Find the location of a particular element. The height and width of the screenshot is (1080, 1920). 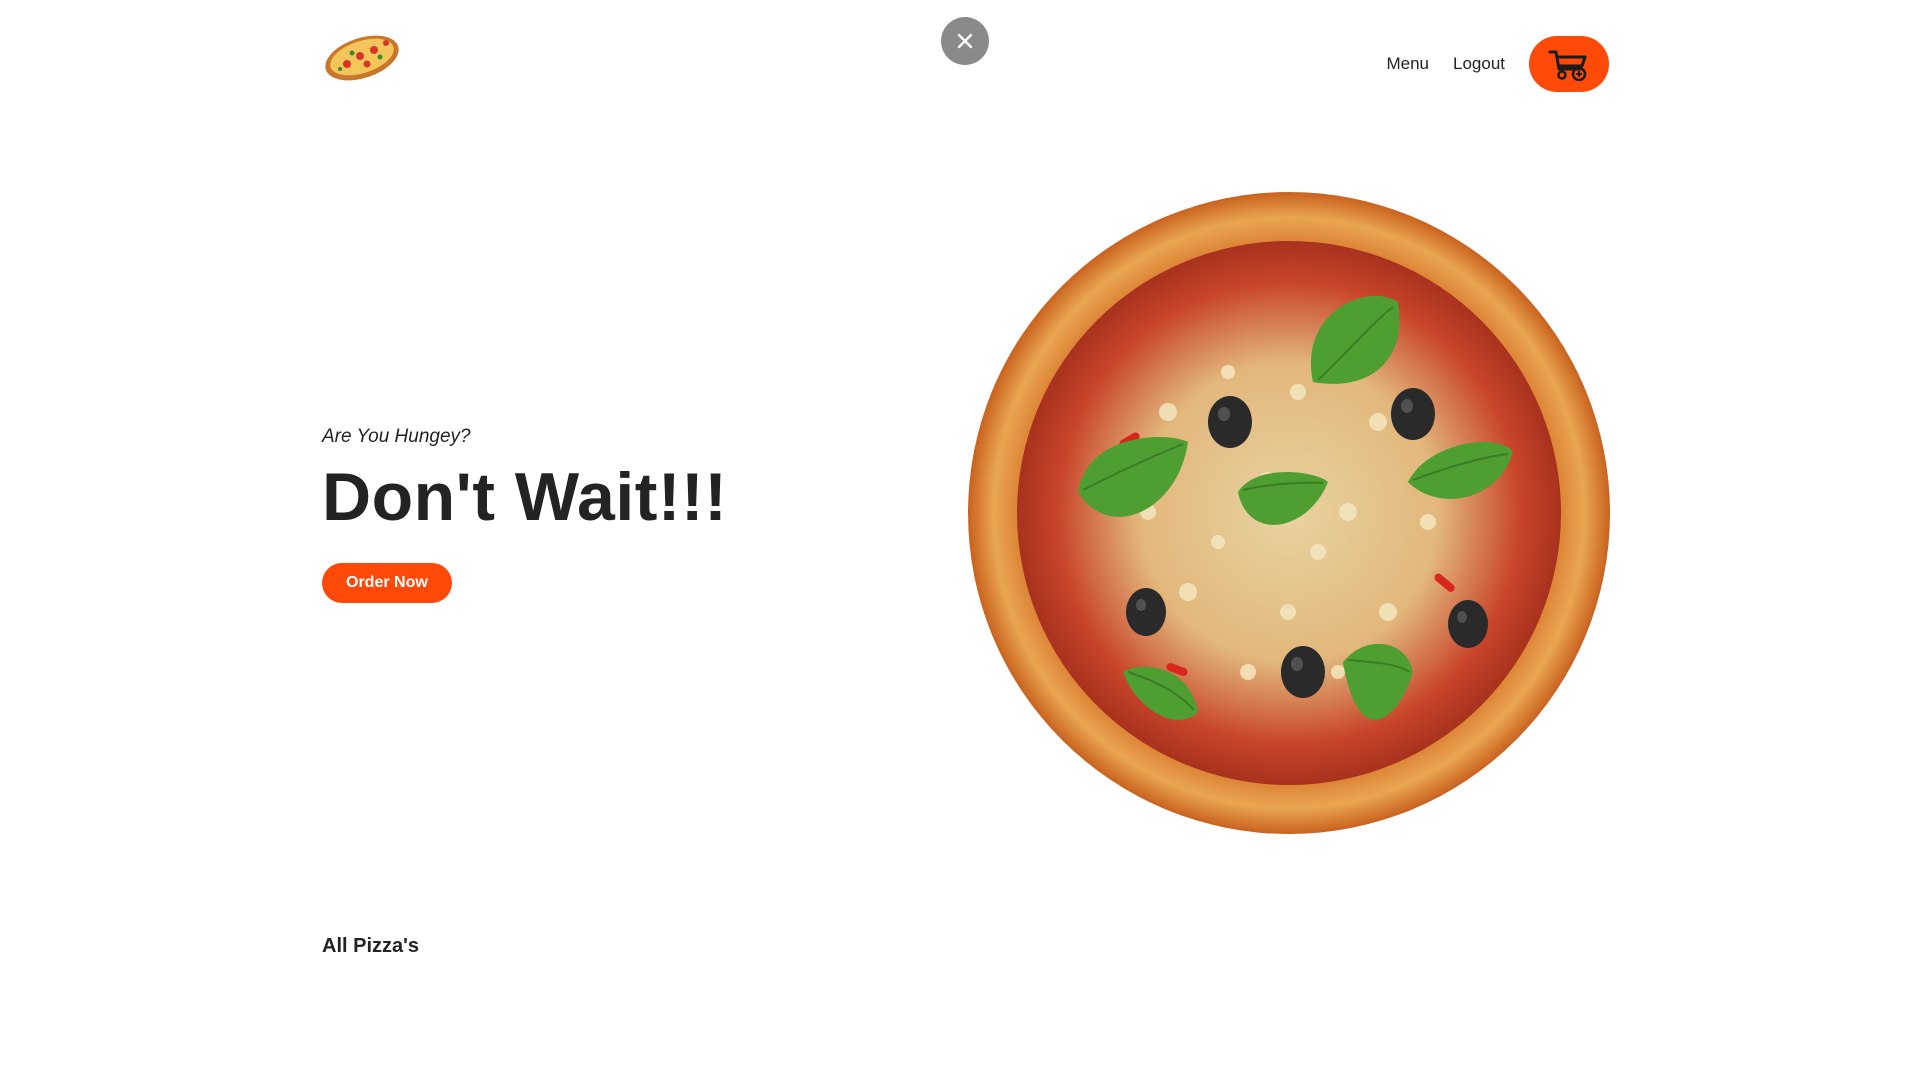

pizza-logo-icon is located at coordinates (362, 56).